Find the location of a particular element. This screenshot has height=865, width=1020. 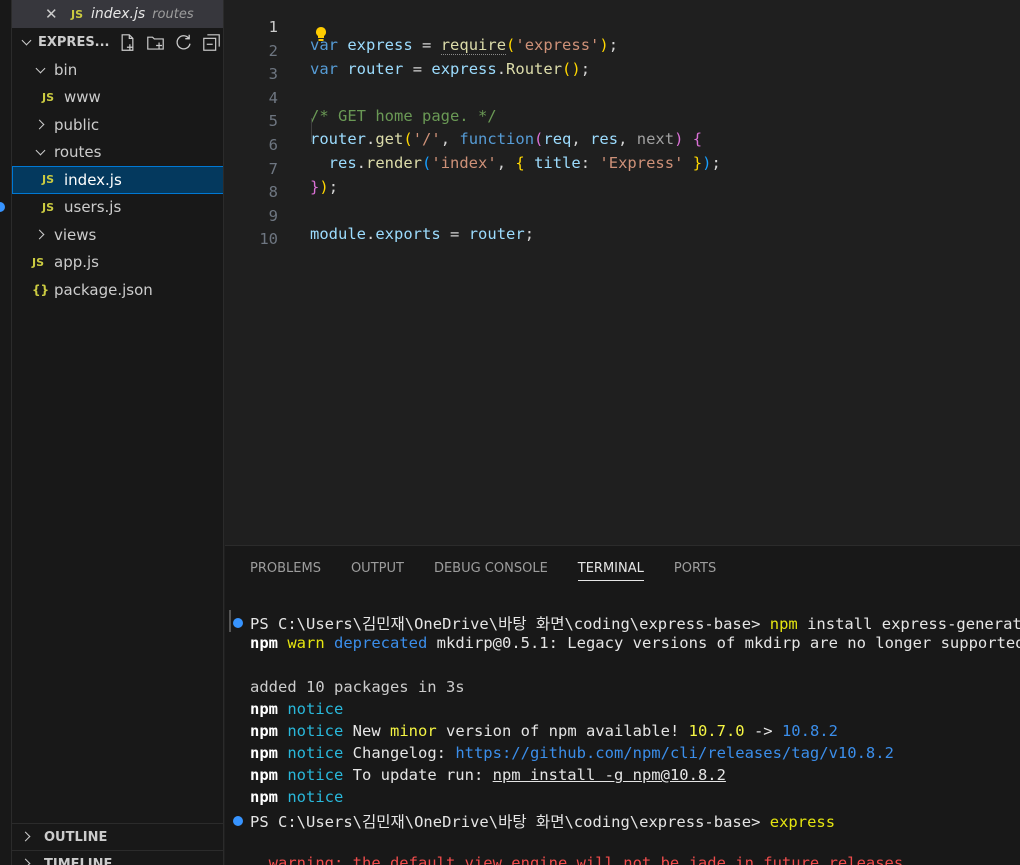

indent-guide is located at coordinates (311, 130).